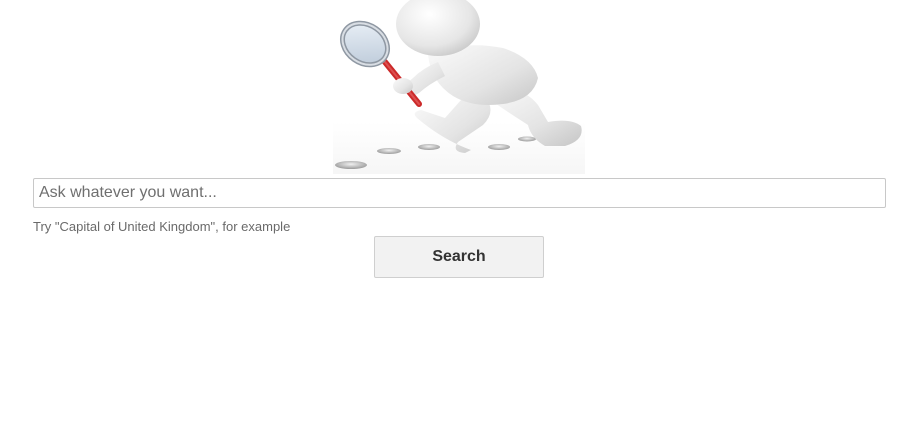  I want to click on detective-illustration, so click(459, 87).